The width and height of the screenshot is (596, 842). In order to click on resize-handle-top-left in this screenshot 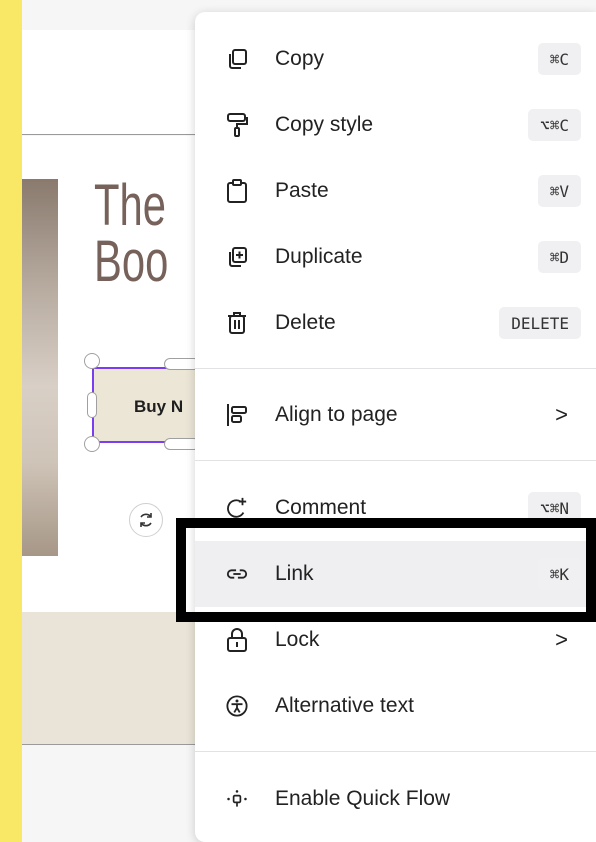, I will do `click(92, 361)`.